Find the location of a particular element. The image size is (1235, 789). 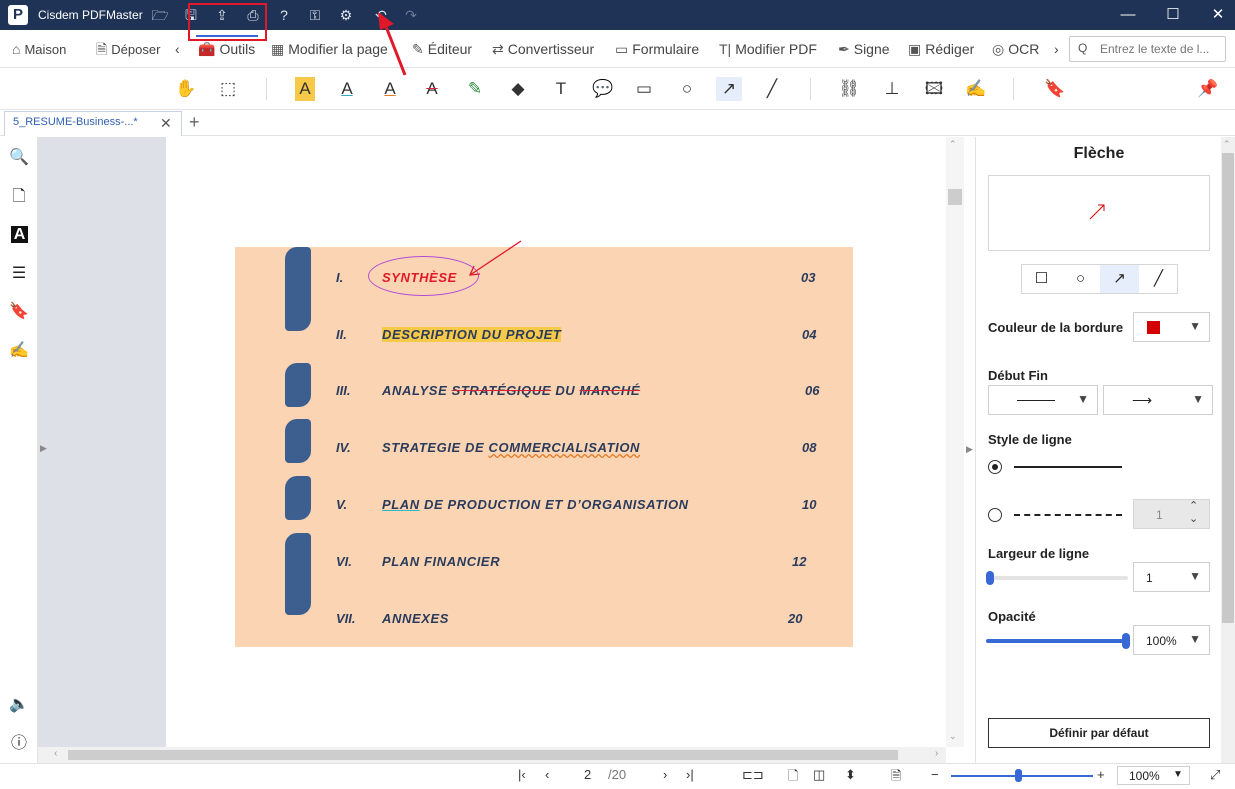

collapse-right-icon: ▶ is located at coordinates (969, 449).